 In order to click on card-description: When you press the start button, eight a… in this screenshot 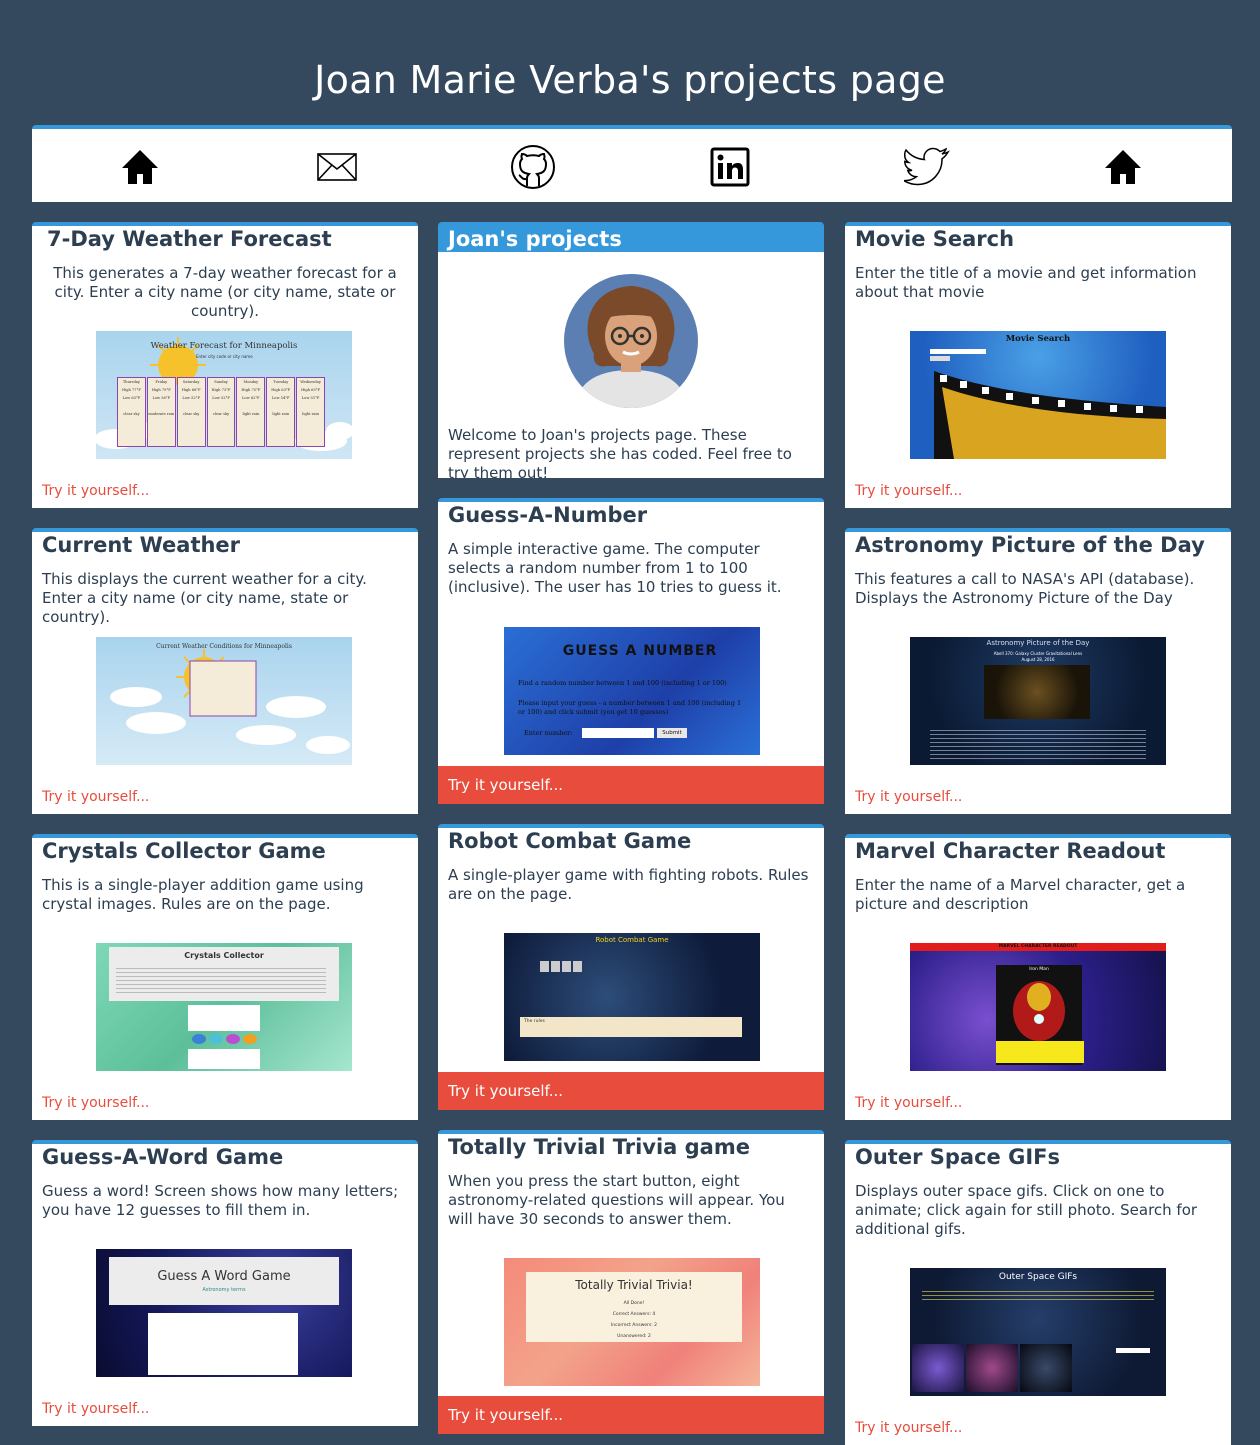, I will do `click(616, 1200)`.